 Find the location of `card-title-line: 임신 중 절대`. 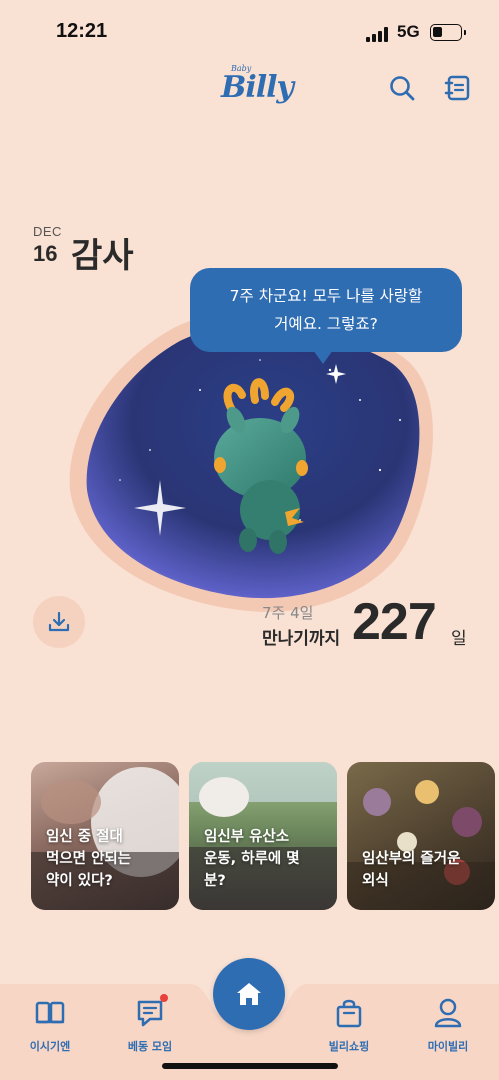

card-title-line: 임신 중 절대 is located at coordinates (84, 837).